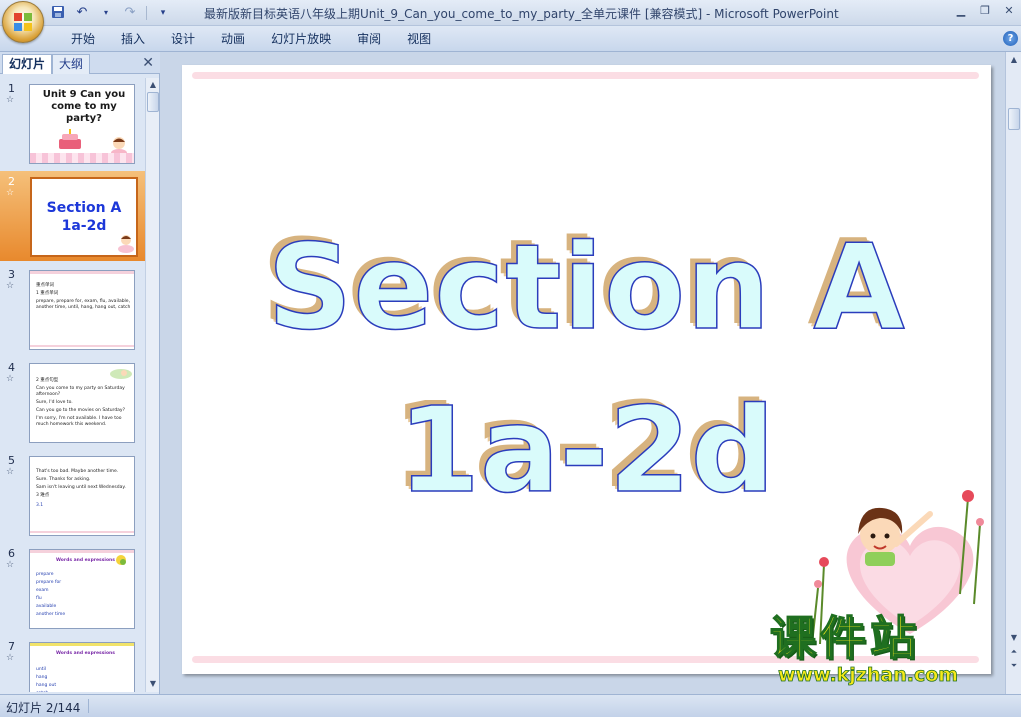 The image size is (1021, 717). What do you see at coordinates (868, 675) in the screenshot?
I see `watermark-url: www.kjzhan.com` at bounding box center [868, 675].